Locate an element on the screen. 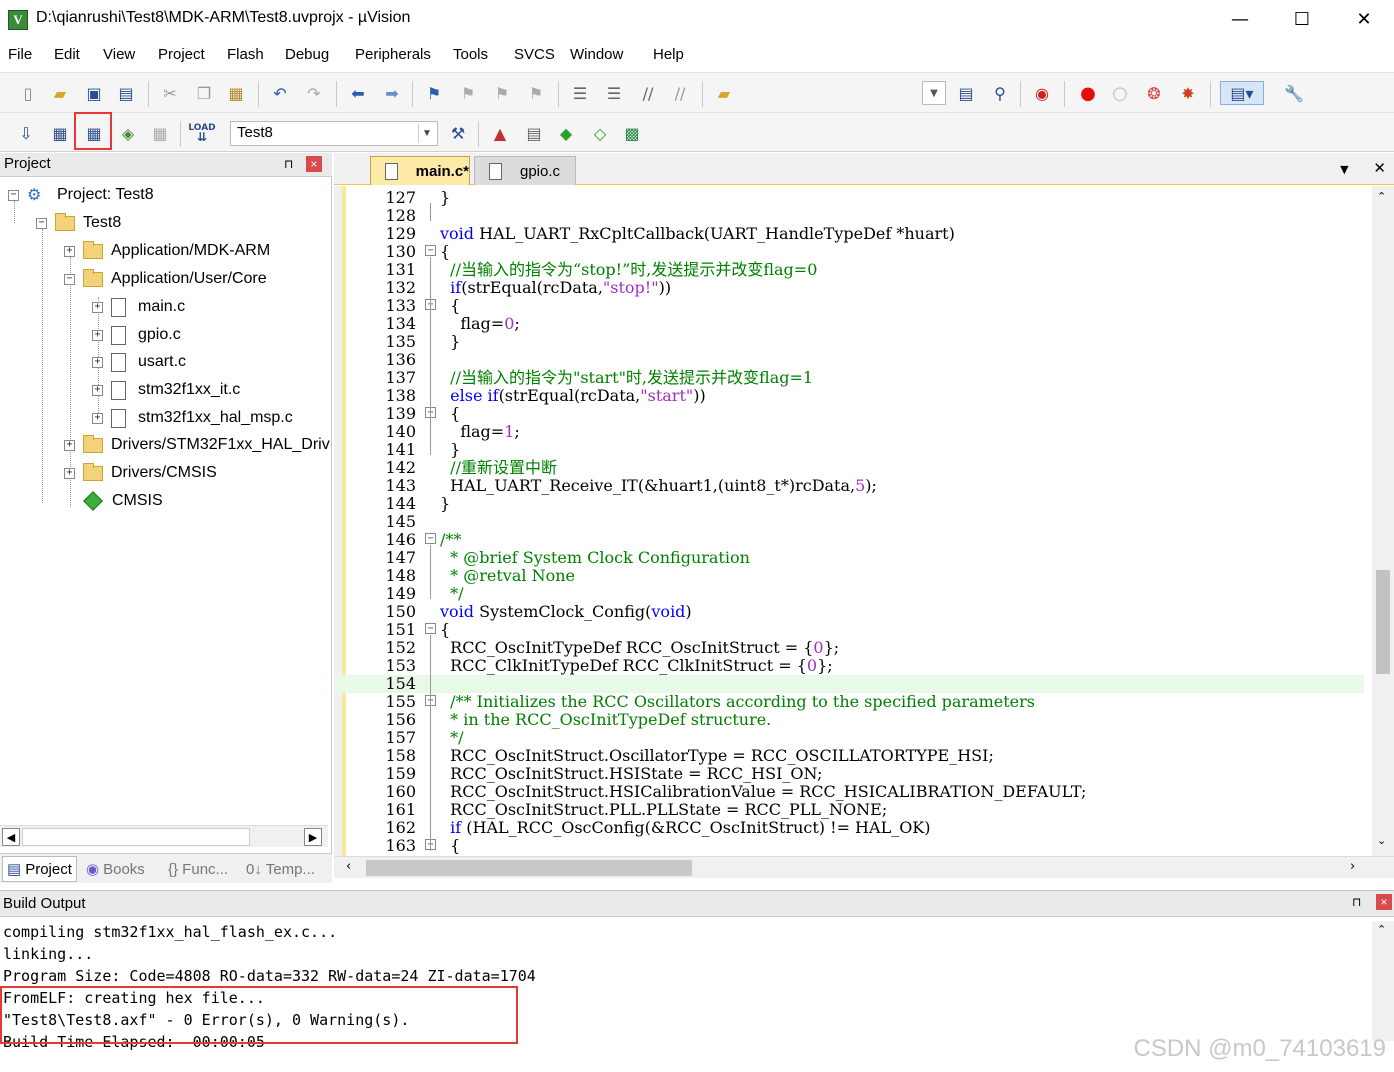 This screenshot has width=1394, height=1072. translate-icon: ⇩ is located at coordinates (26, 133).